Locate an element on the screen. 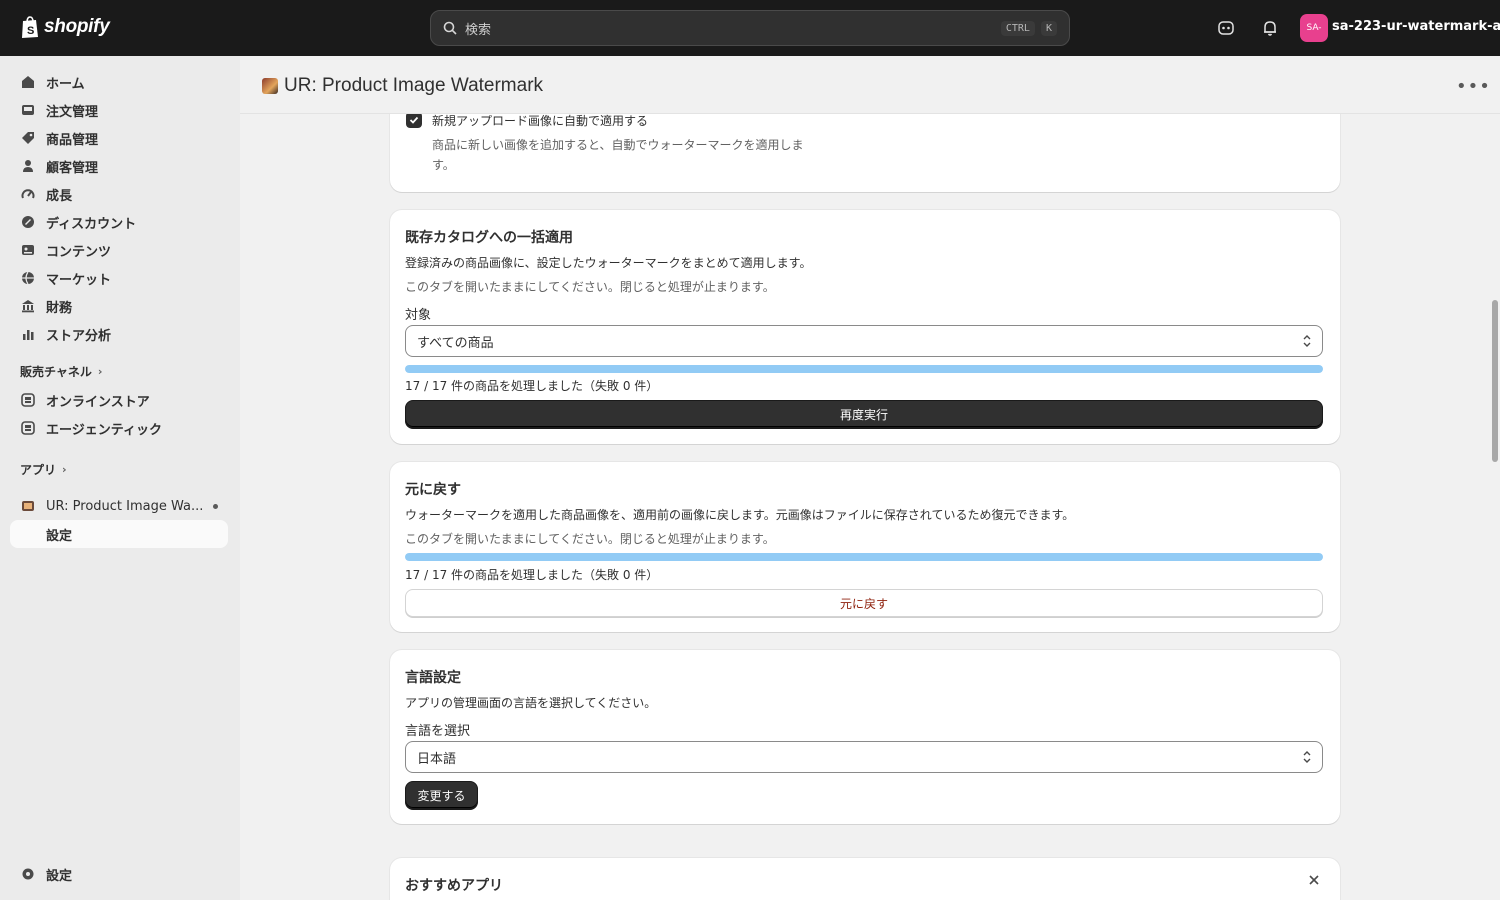 This screenshot has width=1500, height=900. apps-heading: アプリ › is located at coordinates (43, 469).